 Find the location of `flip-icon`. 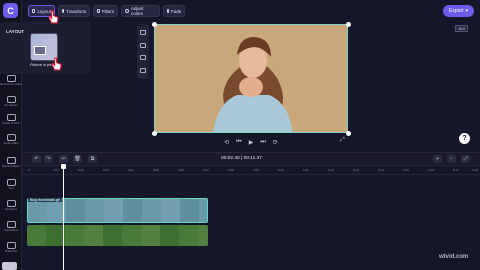

flip-icon is located at coordinates (143, 58).